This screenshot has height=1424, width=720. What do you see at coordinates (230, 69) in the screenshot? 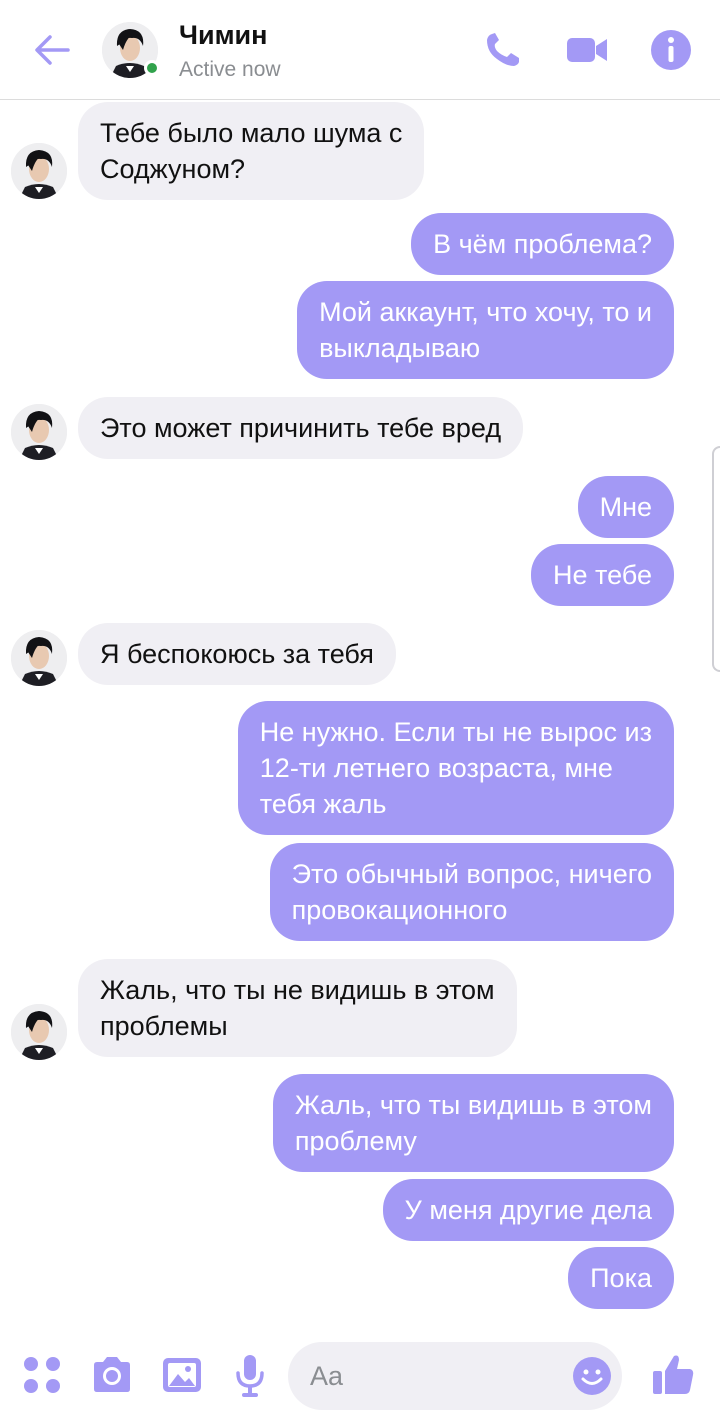
I see `contact-status: Active now` at bounding box center [230, 69].